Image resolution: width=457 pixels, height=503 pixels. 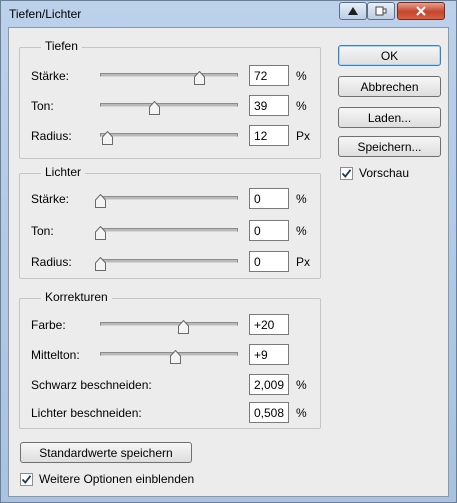 What do you see at coordinates (301, 231) in the screenshot?
I see `lichter-ton-unit: %` at bounding box center [301, 231].